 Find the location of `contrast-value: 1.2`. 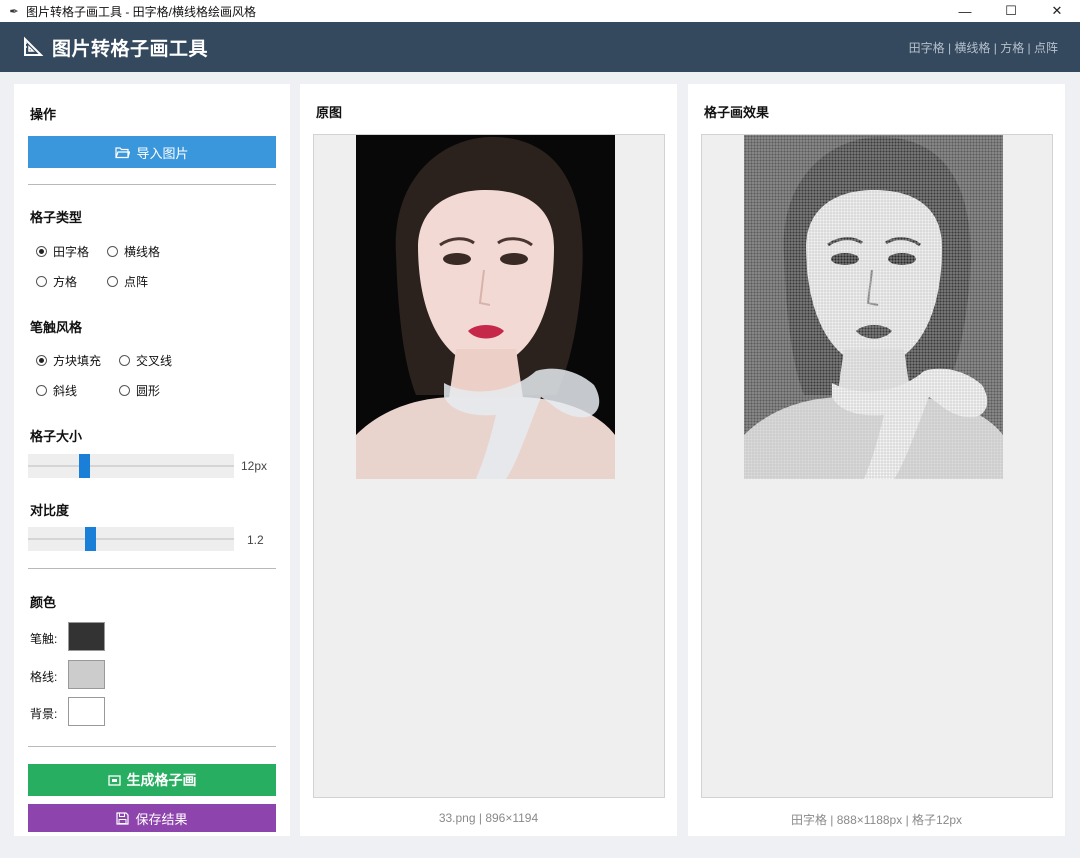

contrast-value: 1.2 is located at coordinates (255, 540).